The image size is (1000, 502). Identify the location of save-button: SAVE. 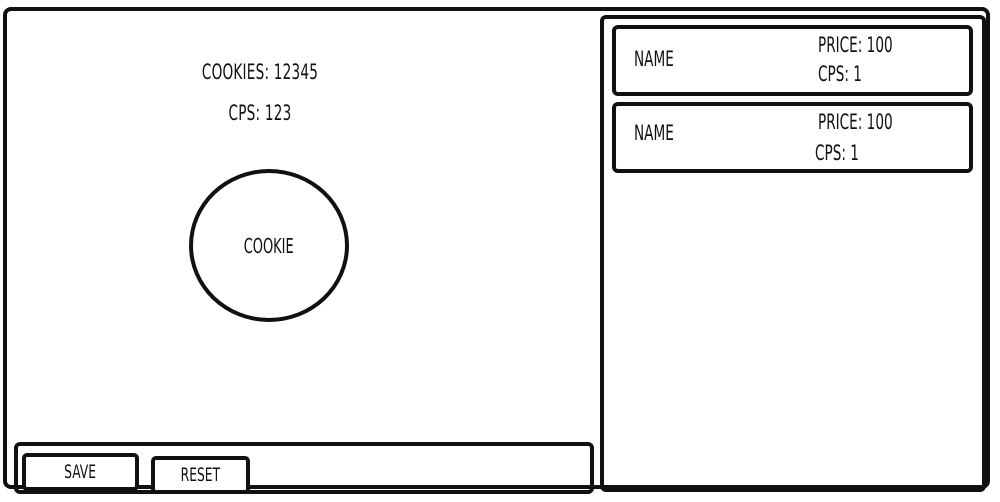
(80, 472).